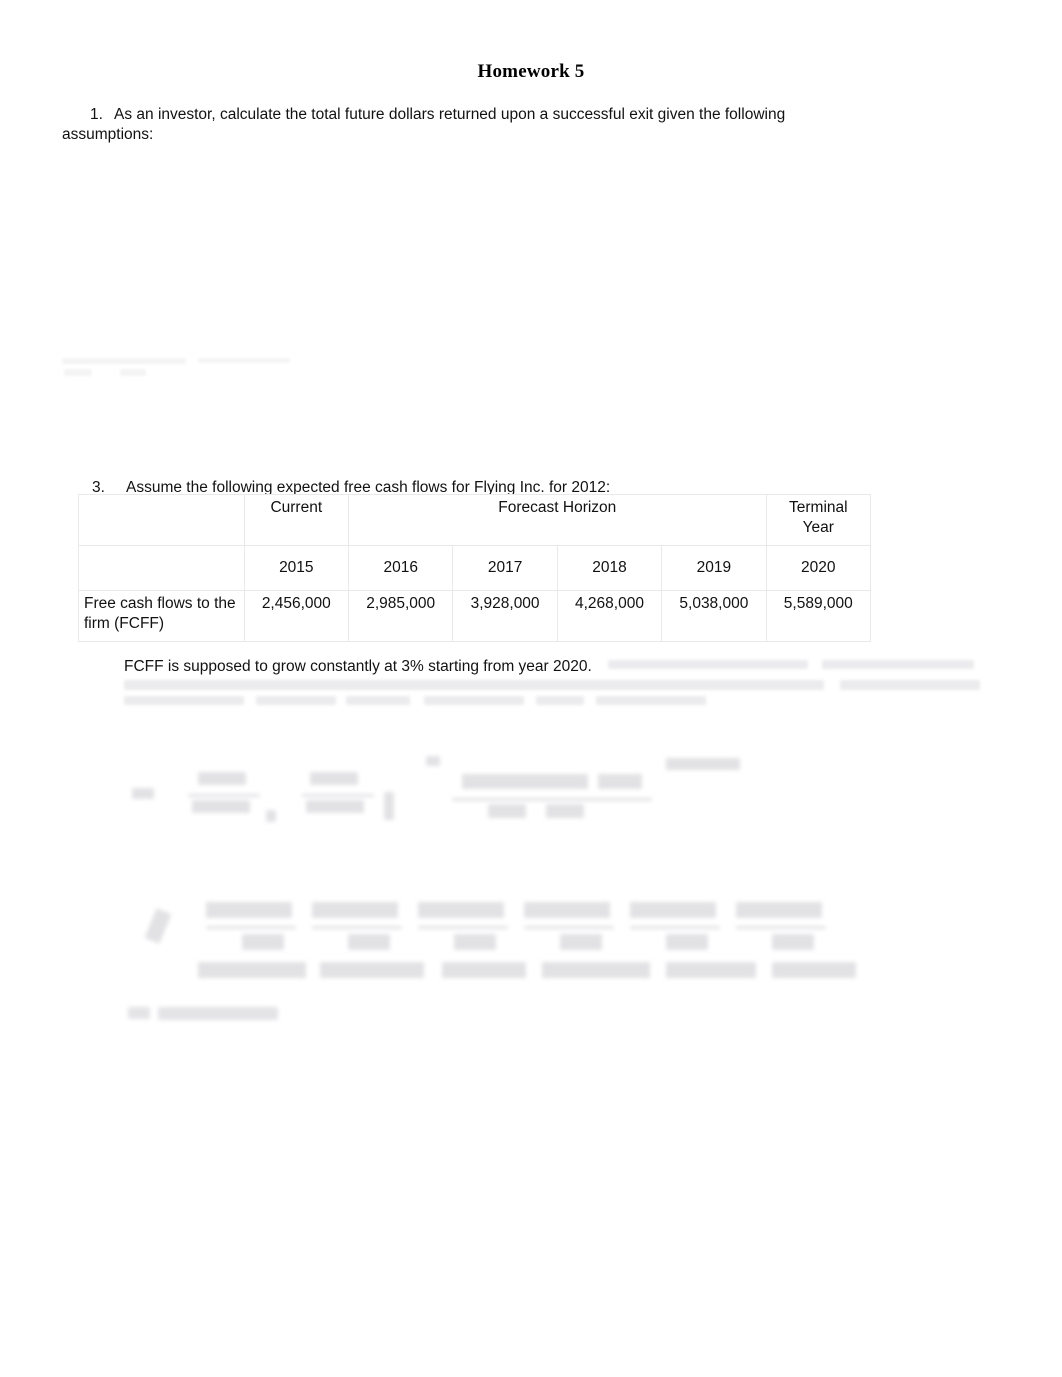  I want to click on year-cell-2019: 2019, so click(714, 568).